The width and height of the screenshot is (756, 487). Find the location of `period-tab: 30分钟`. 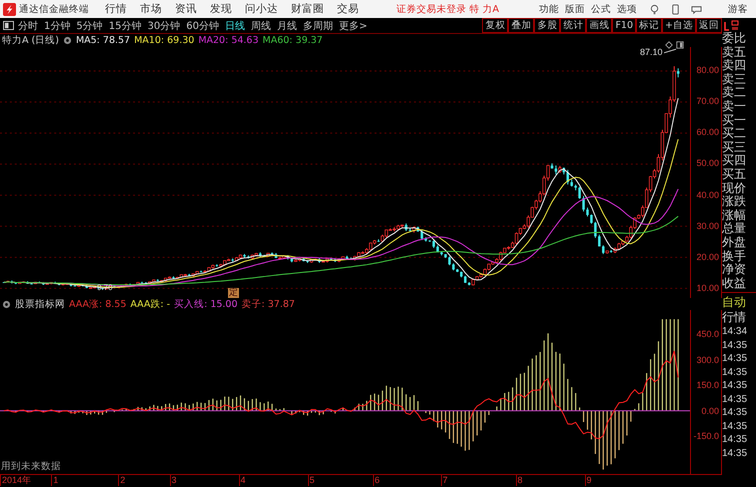

period-tab: 30分钟 is located at coordinates (163, 25).